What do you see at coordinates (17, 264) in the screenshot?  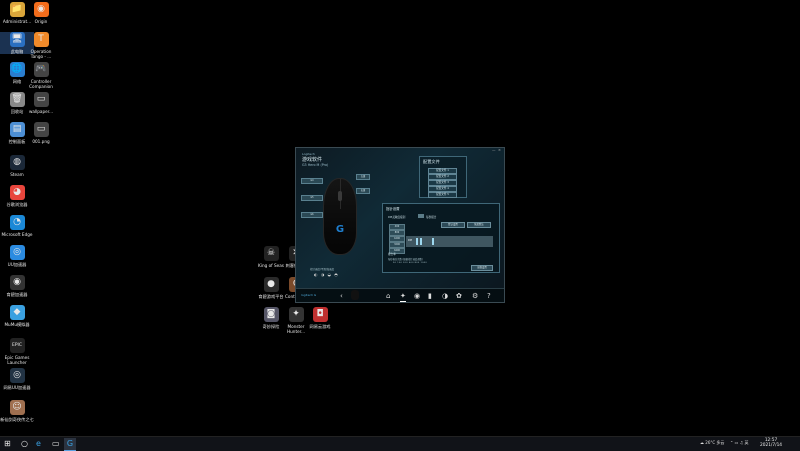 I see `desktop-icon-label: UU加速器` at bounding box center [17, 264].